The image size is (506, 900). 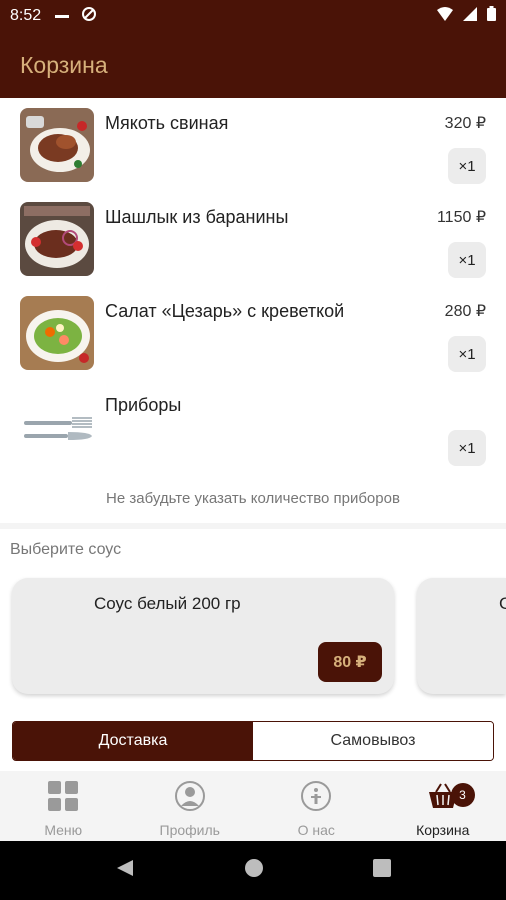 I want to click on cart-item: Салат «Цезарь» с креветкой 280 ₽ ×1, so click(x=253, y=333).